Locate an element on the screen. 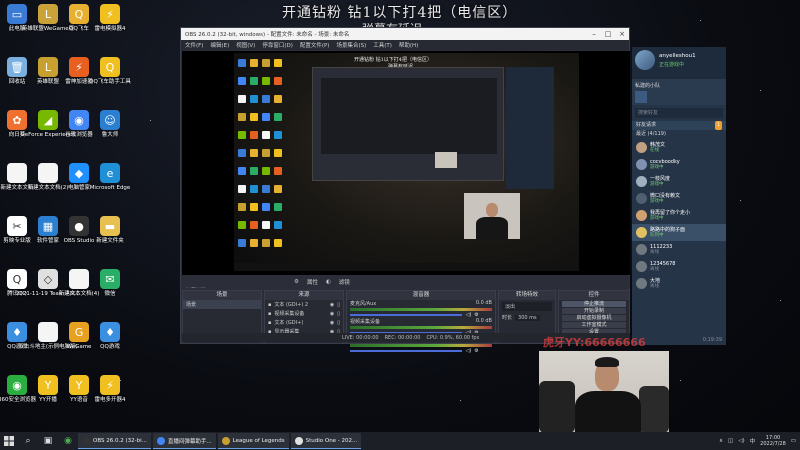 Image resolution: width=800 pixels, height=450 pixels. mixer-channel-db: 0.0 dB is located at coordinates (483, 321).